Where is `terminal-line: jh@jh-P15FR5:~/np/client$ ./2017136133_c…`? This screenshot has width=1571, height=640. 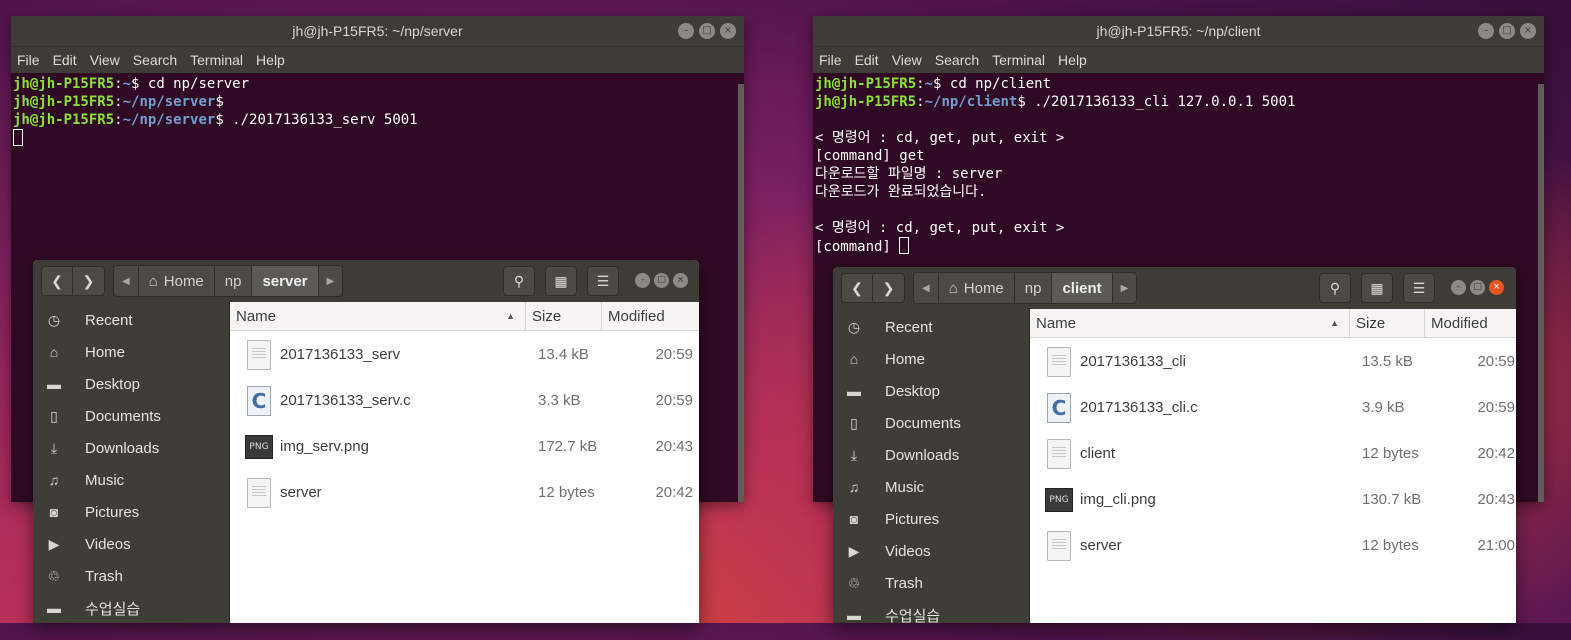
terminal-line: jh@jh-P15FR5:~/np/client$ ./2017136133_c… is located at coordinates (1055, 102).